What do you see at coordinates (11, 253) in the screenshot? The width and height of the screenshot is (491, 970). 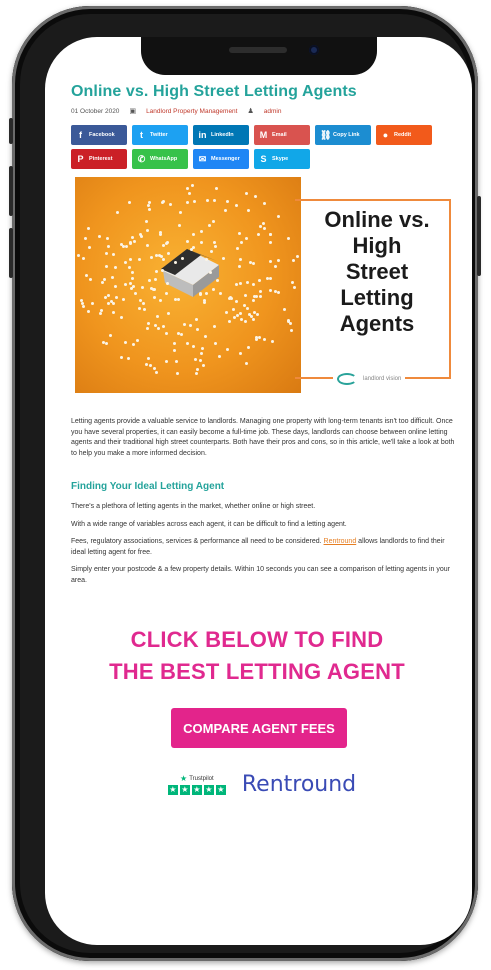 I see `volume-down-button` at bounding box center [11, 253].